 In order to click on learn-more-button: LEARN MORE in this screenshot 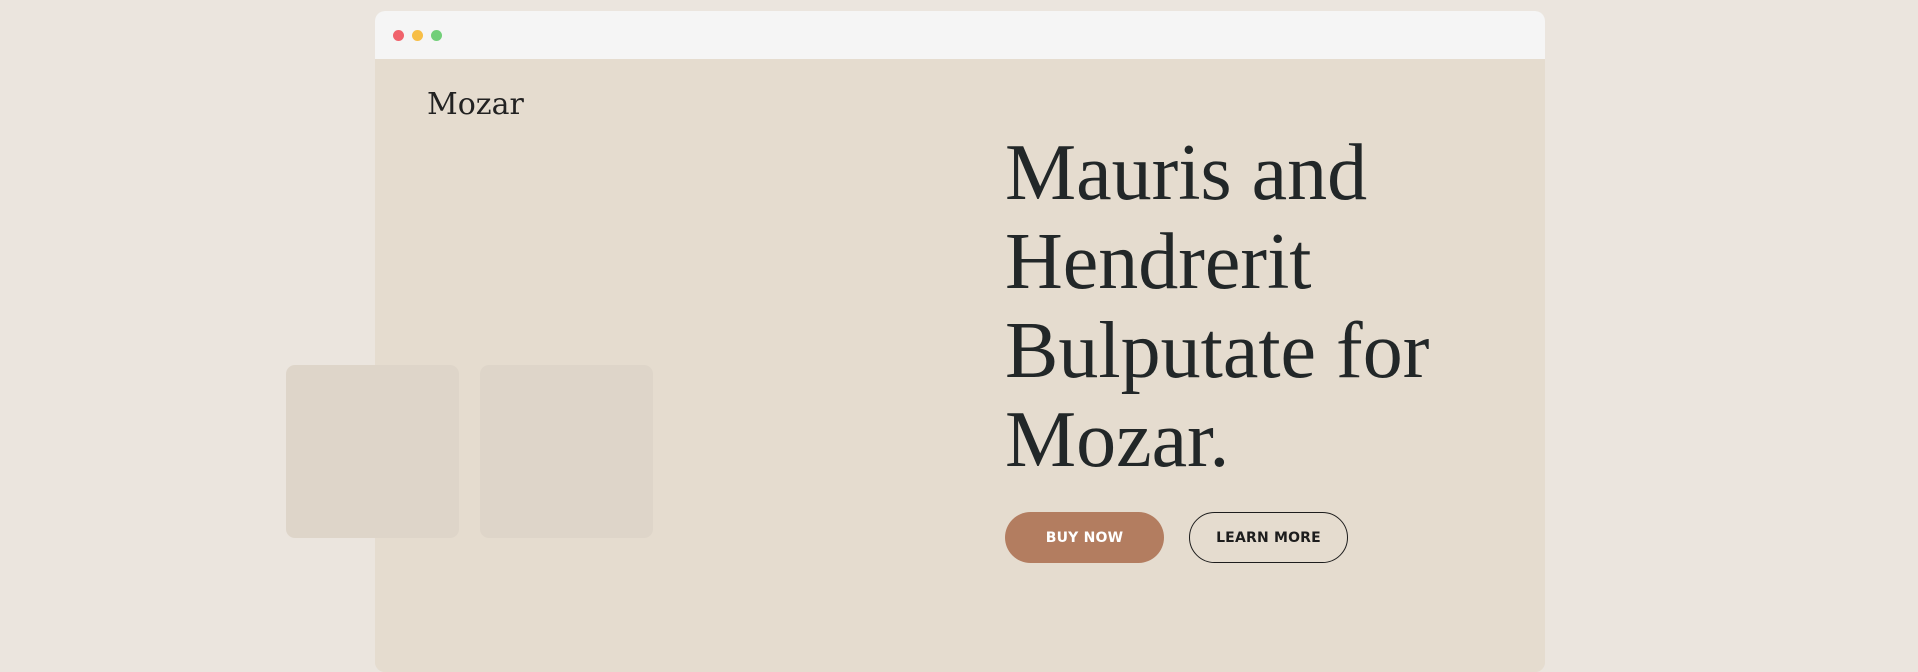, I will do `click(1268, 537)`.